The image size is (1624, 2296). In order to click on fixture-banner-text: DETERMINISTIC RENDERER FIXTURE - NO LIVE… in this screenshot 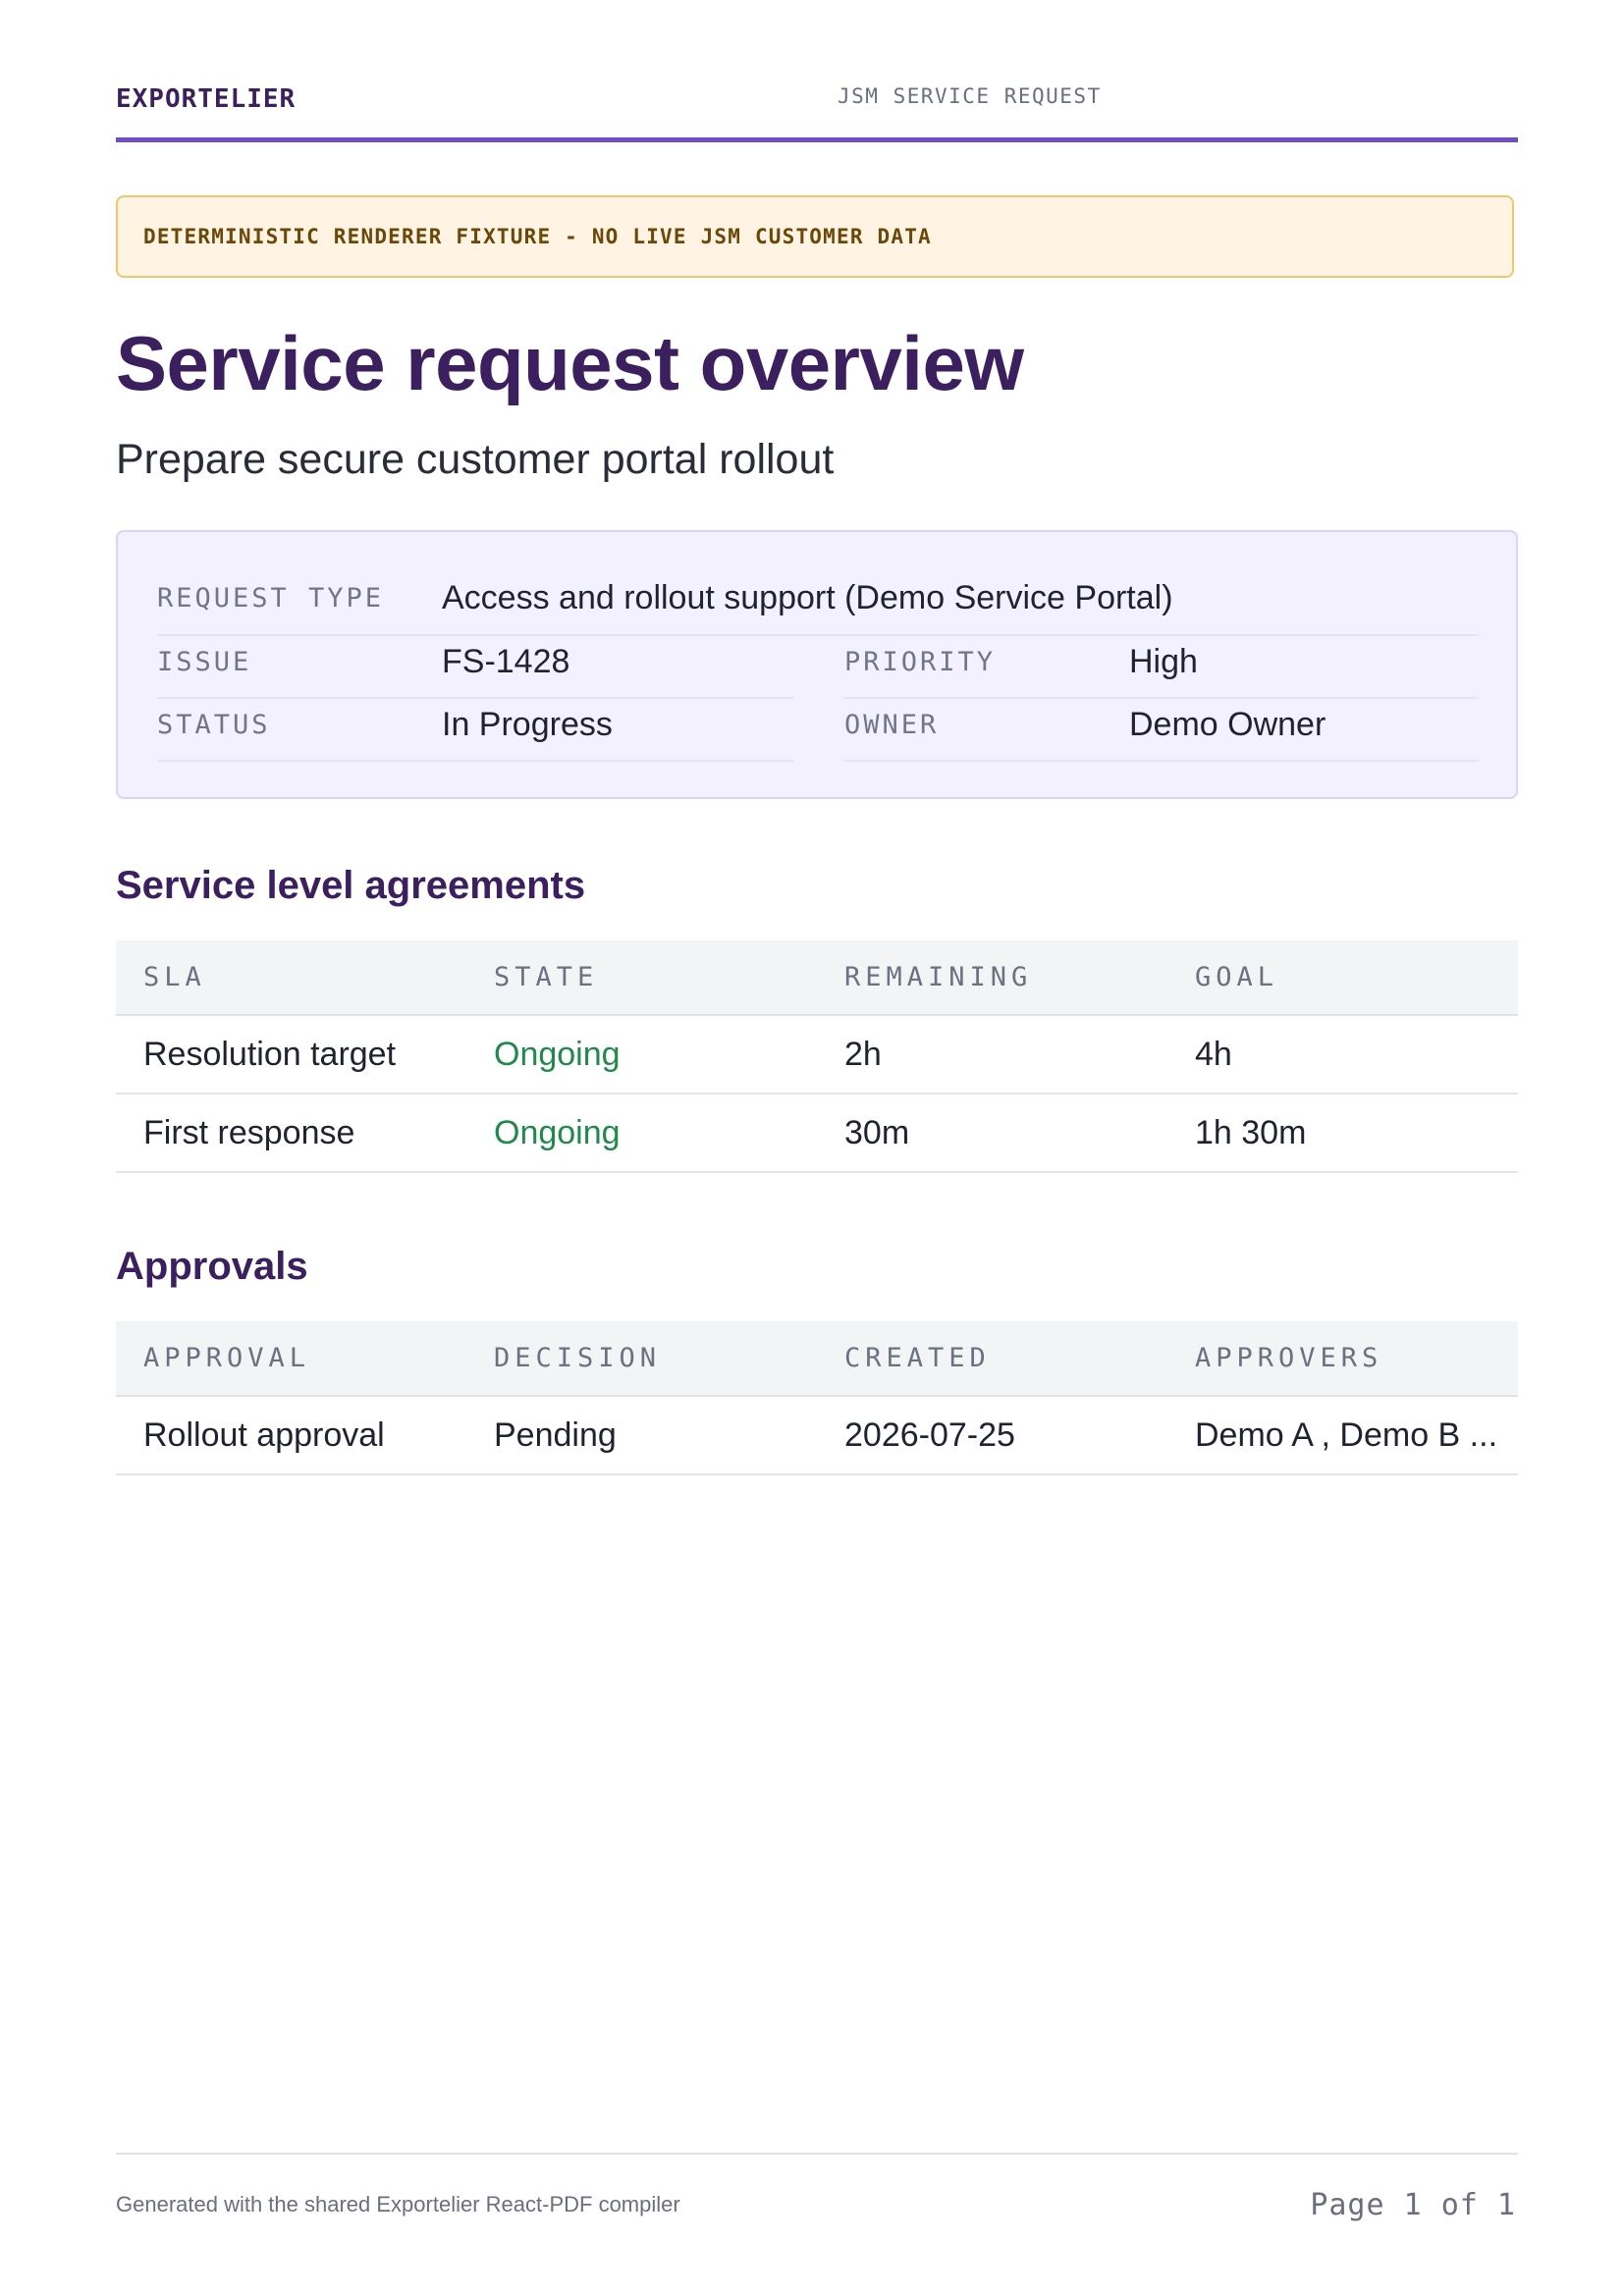, I will do `click(537, 236)`.